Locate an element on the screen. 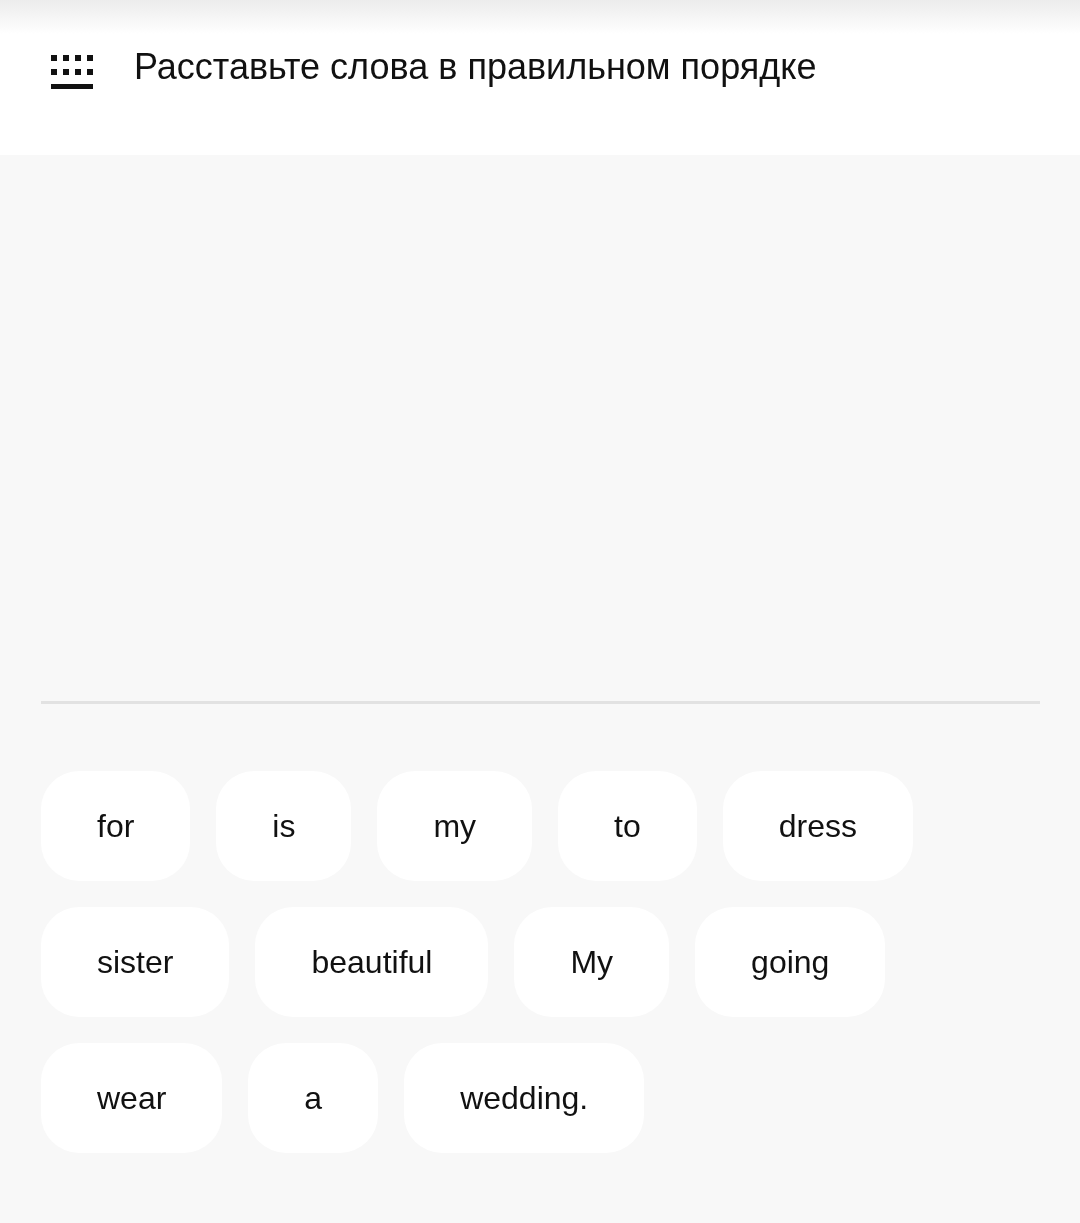 The width and height of the screenshot is (1080, 1223). word-chip: wedding. is located at coordinates (524, 1098).